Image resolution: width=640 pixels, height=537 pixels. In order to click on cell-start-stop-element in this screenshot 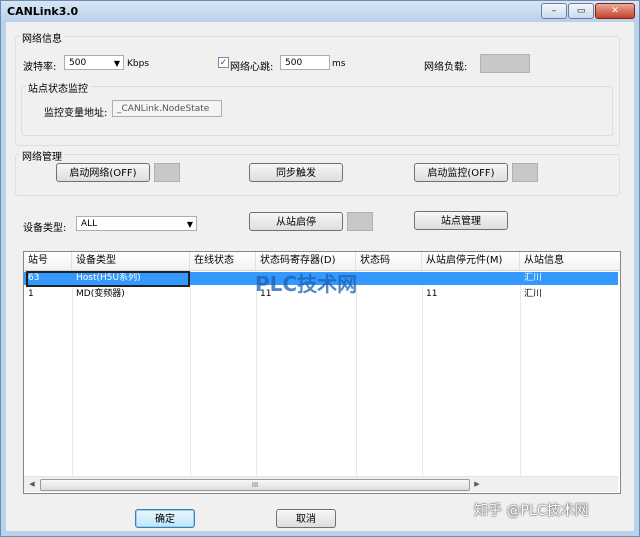, I will do `click(471, 278)`.